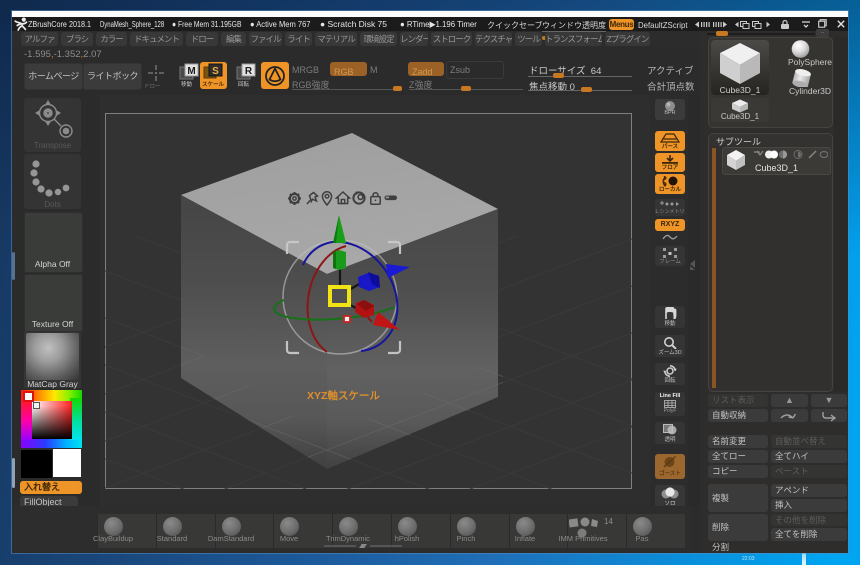 The image size is (860, 565). What do you see at coordinates (249, 71) in the screenshot?
I see `svg-text: R` at bounding box center [249, 71].